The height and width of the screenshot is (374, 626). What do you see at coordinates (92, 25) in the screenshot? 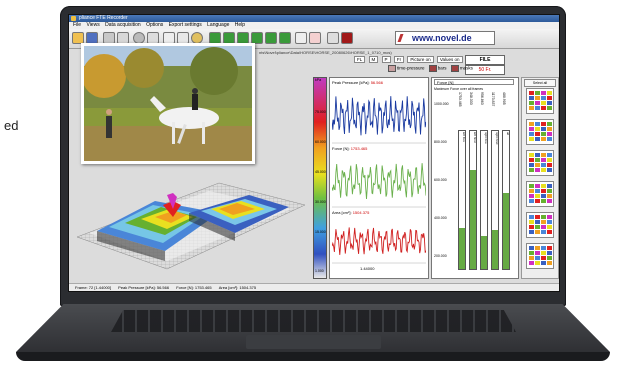
I see `menu-views: Views` at bounding box center [92, 25].